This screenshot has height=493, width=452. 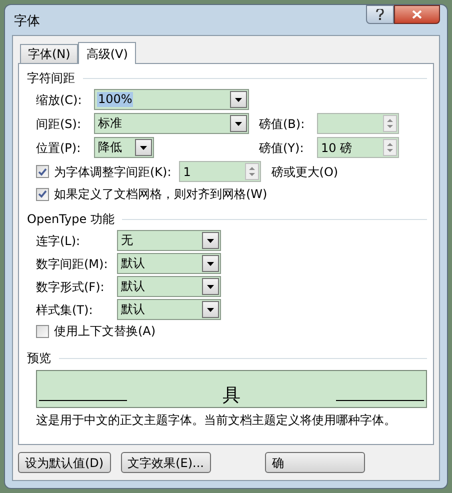 What do you see at coordinates (231, 396) in the screenshot?
I see `preview-sample: 具` at bounding box center [231, 396].